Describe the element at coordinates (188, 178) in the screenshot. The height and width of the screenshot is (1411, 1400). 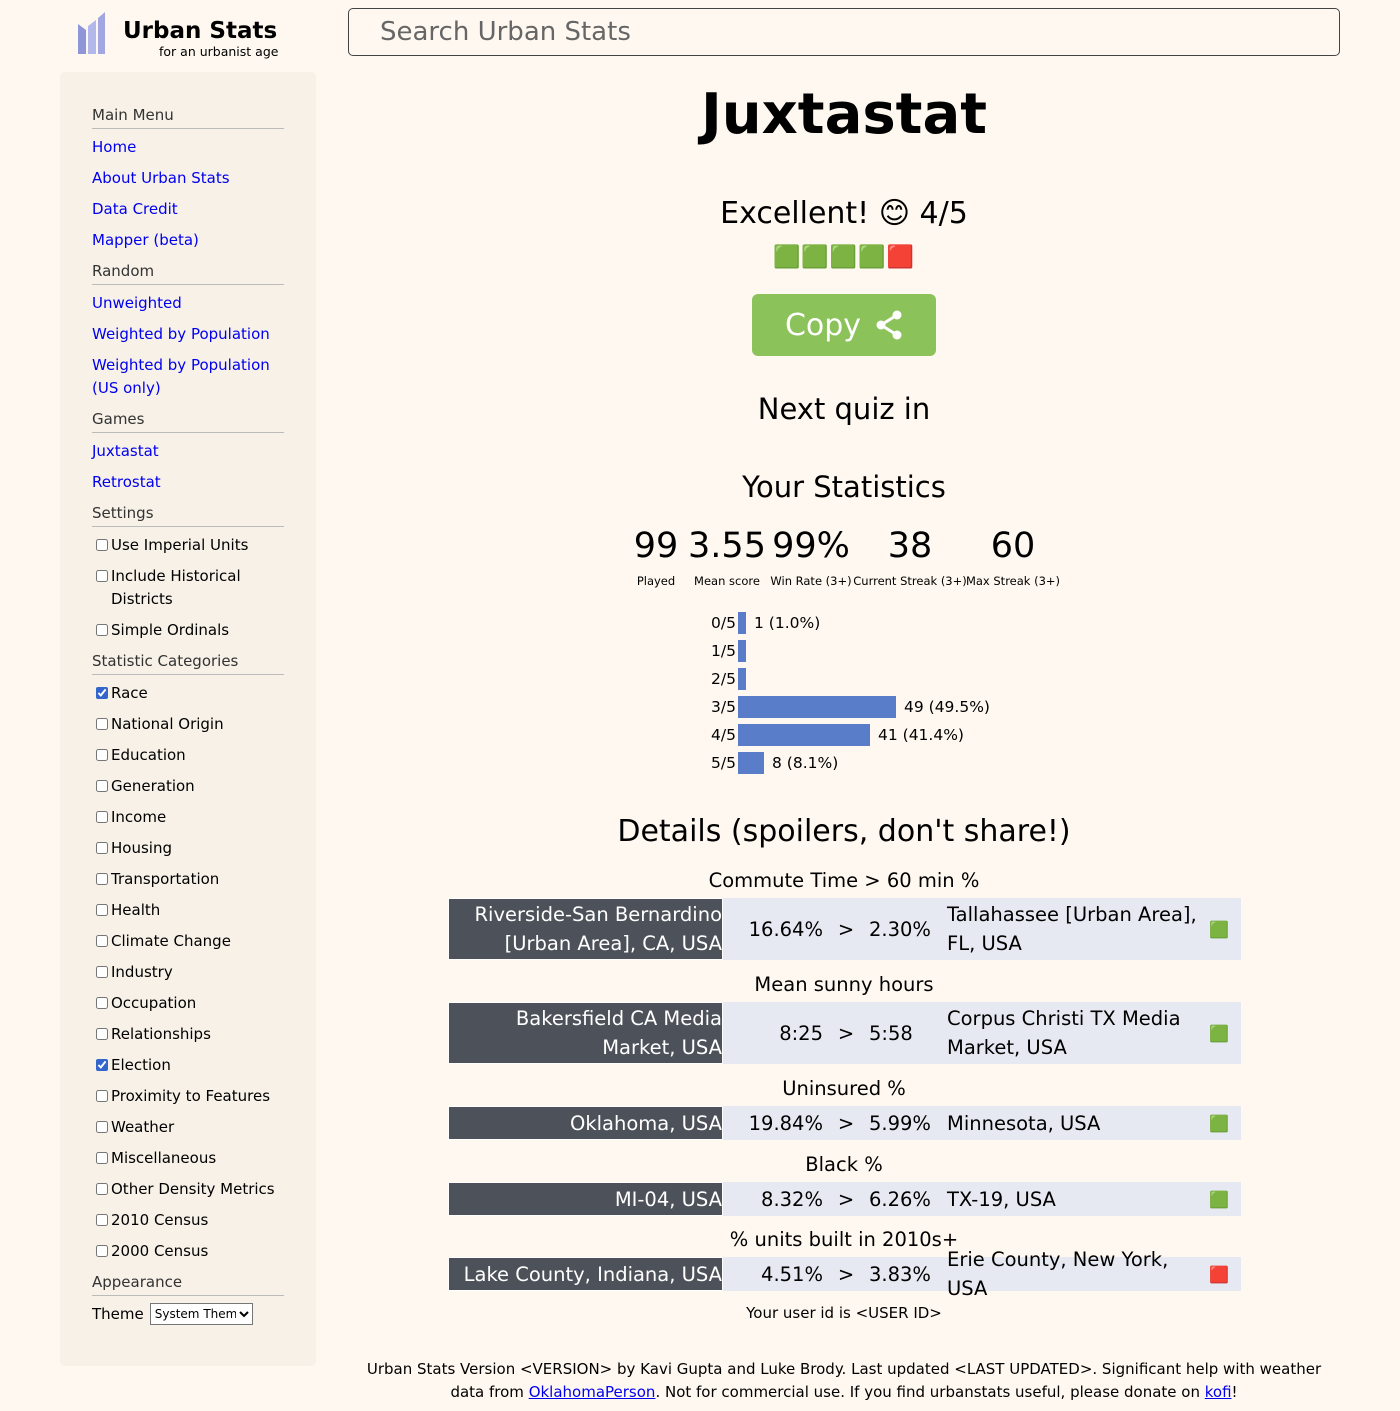
I see `sidebar-link-about: About Urban Stats` at that location.